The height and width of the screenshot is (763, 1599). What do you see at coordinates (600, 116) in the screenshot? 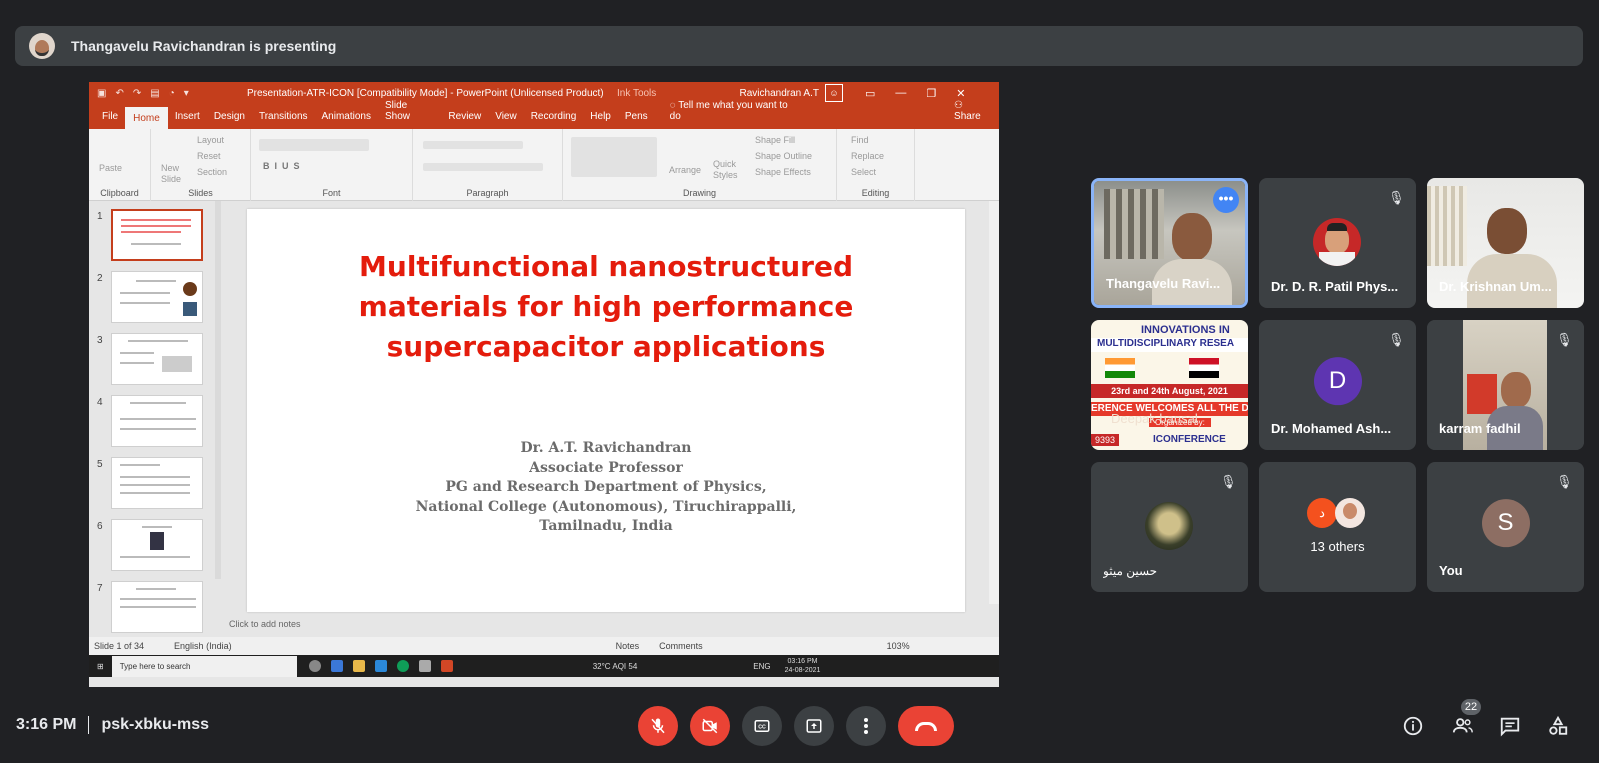
I see `ribbon-tab-help: Help` at bounding box center [600, 116].